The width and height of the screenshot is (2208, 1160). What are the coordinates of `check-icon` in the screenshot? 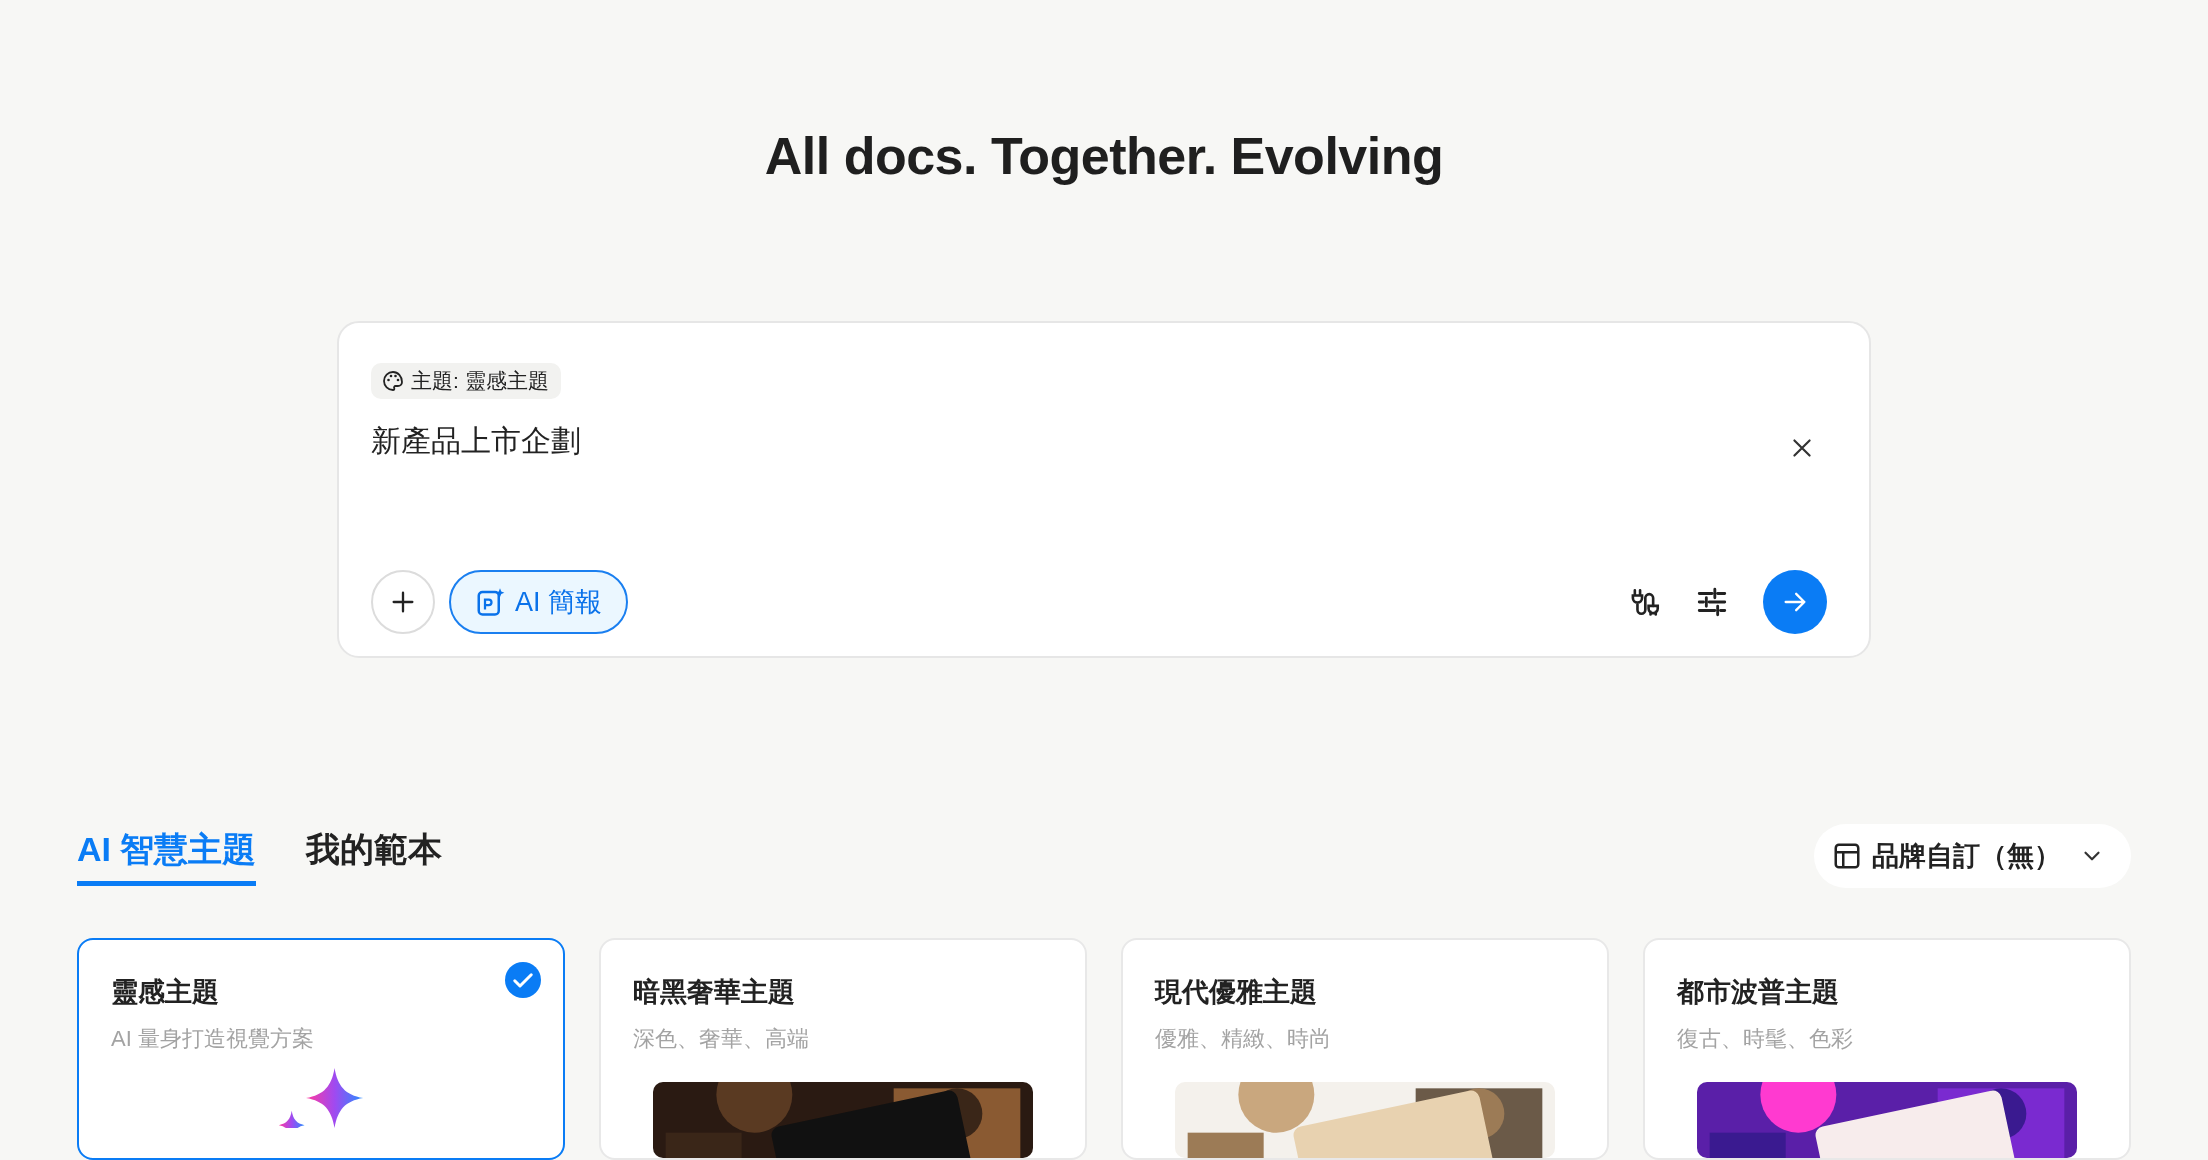 It's located at (523, 980).